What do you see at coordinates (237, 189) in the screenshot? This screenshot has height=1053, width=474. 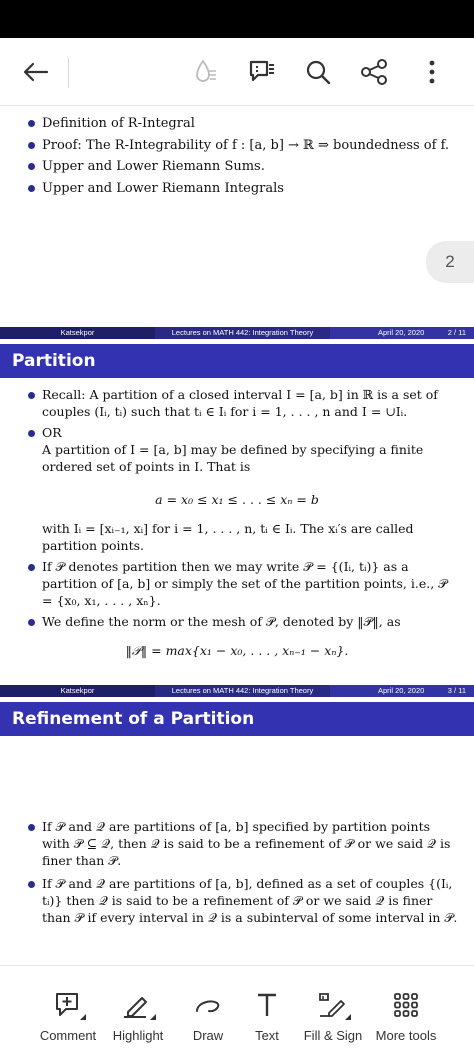 I see `list-item: Upper and Lower Riemann Integrals` at bounding box center [237, 189].